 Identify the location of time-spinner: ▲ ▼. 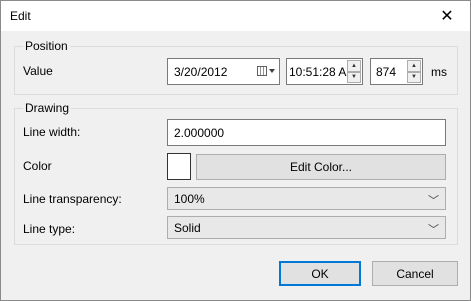
(354, 71).